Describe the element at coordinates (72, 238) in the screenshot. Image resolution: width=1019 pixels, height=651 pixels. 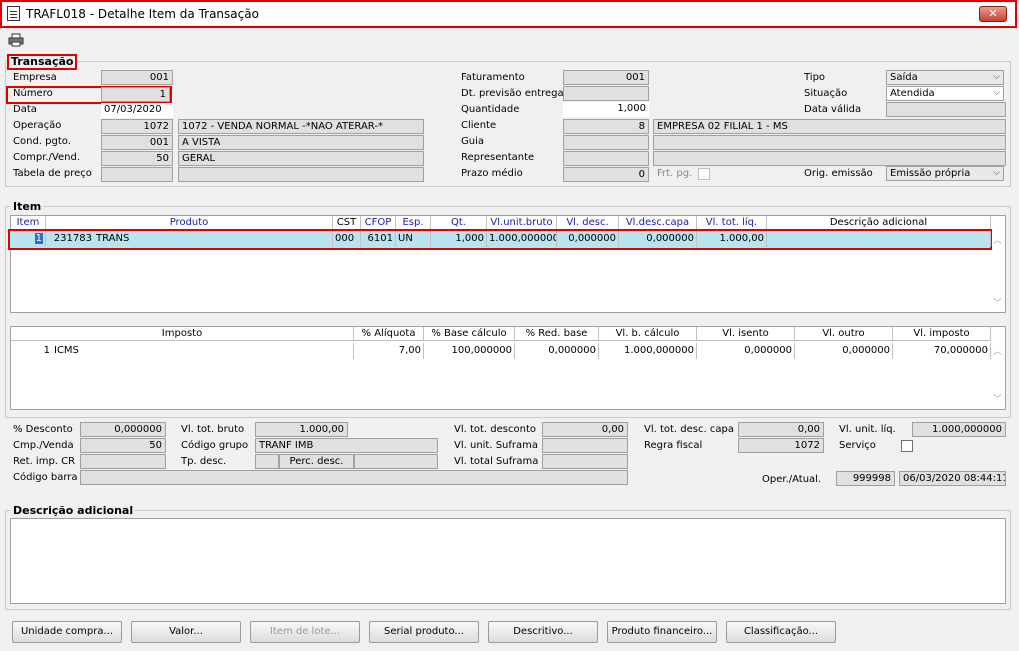
I see `row-code-cell: 231783` at that location.